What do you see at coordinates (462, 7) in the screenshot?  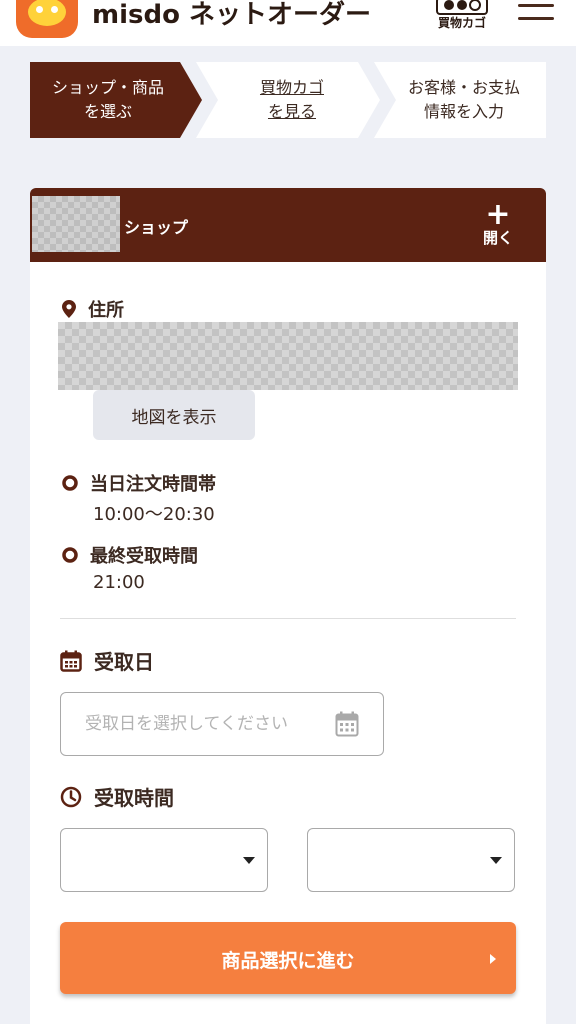 I see `cart-icon` at bounding box center [462, 7].